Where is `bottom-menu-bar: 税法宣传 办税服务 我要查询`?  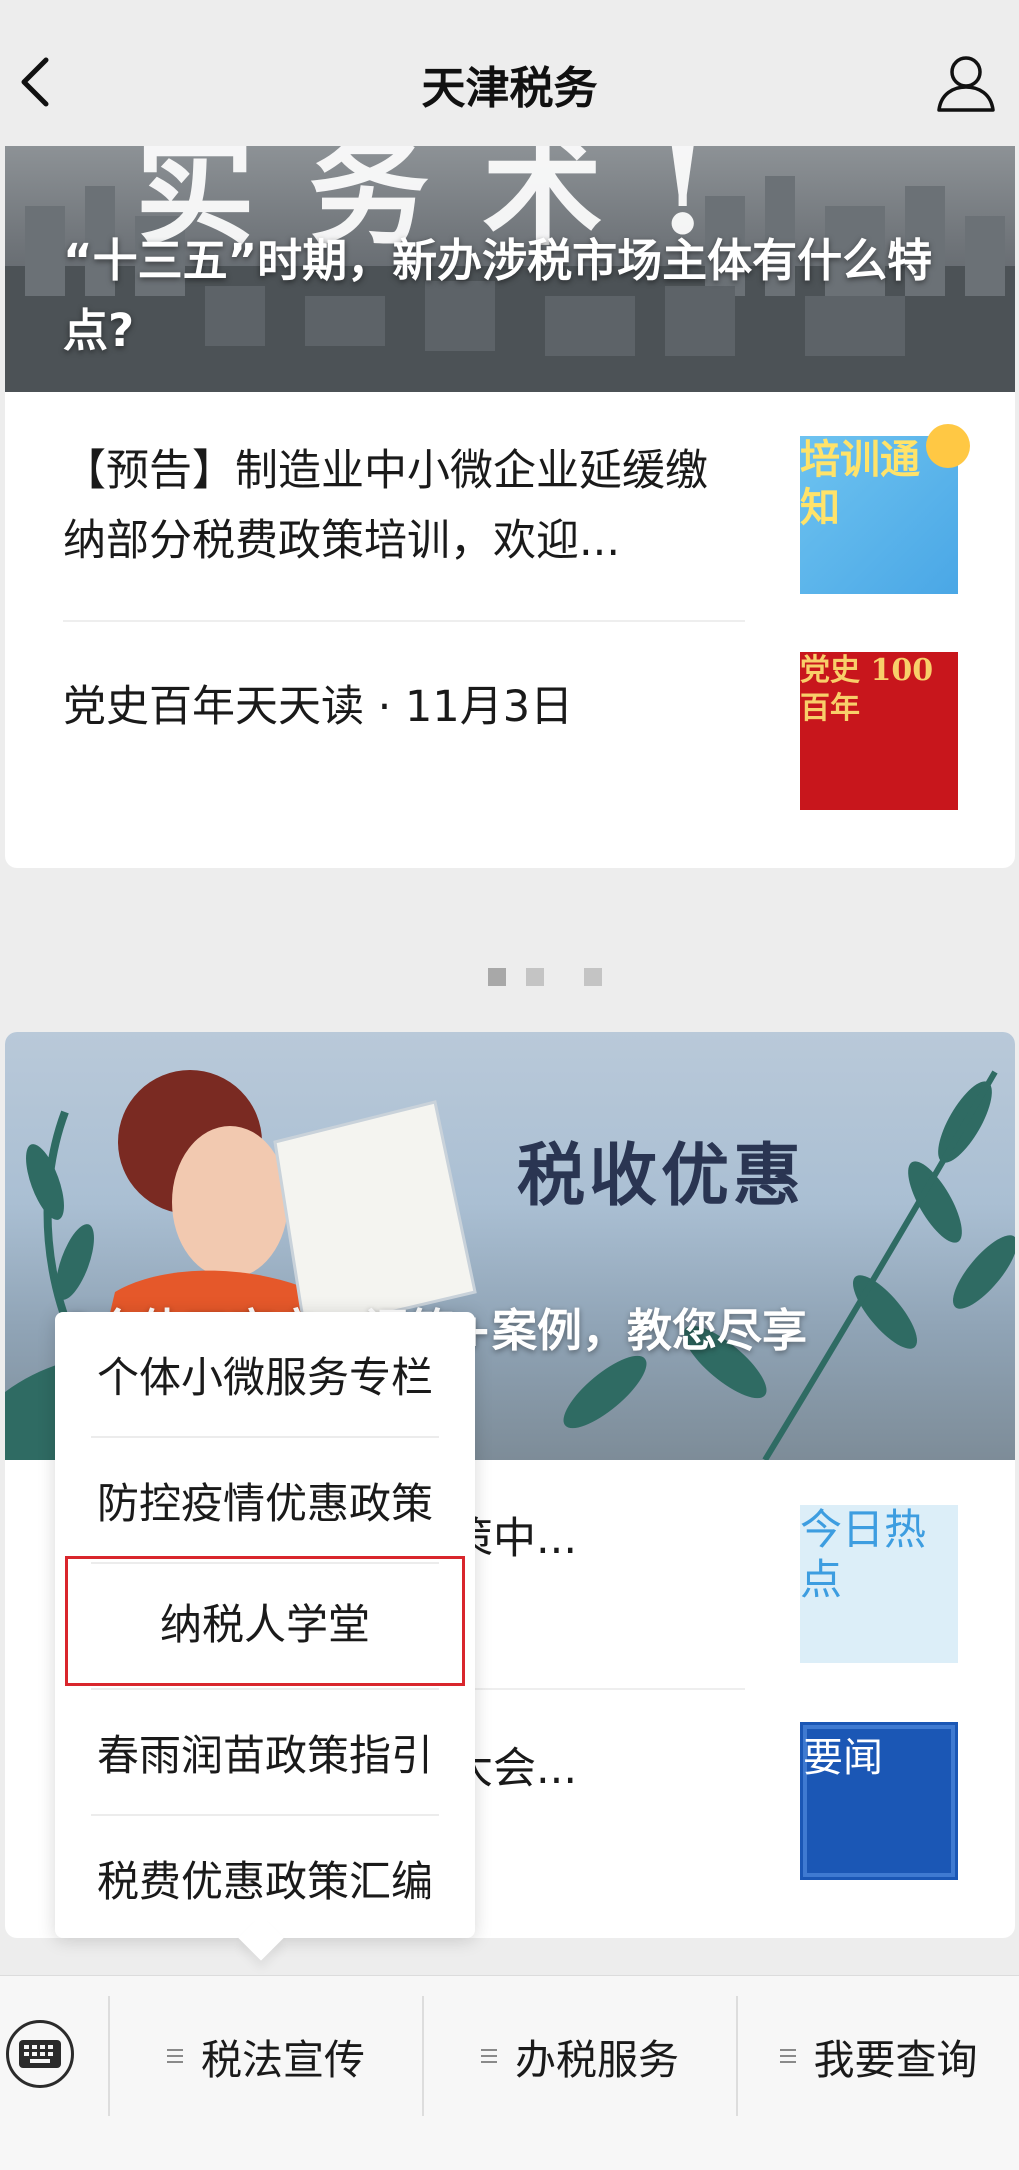
bottom-menu-bar: 税法宣传 办税服务 我要查询 is located at coordinates (509, 2072).